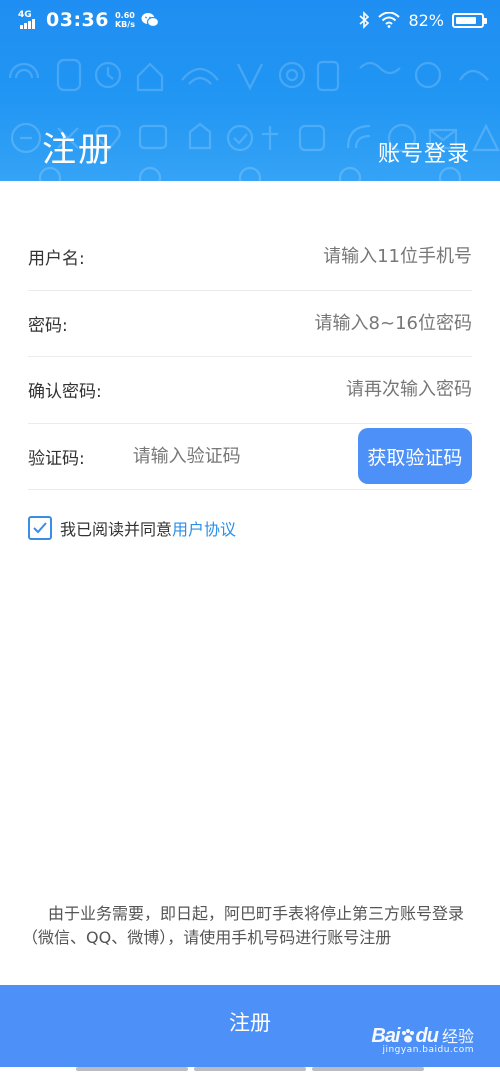 This screenshot has height=1073, width=500. What do you see at coordinates (204, 528) in the screenshot?
I see `user-agreement-link: 用户协议` at bounding box center [204, 528].